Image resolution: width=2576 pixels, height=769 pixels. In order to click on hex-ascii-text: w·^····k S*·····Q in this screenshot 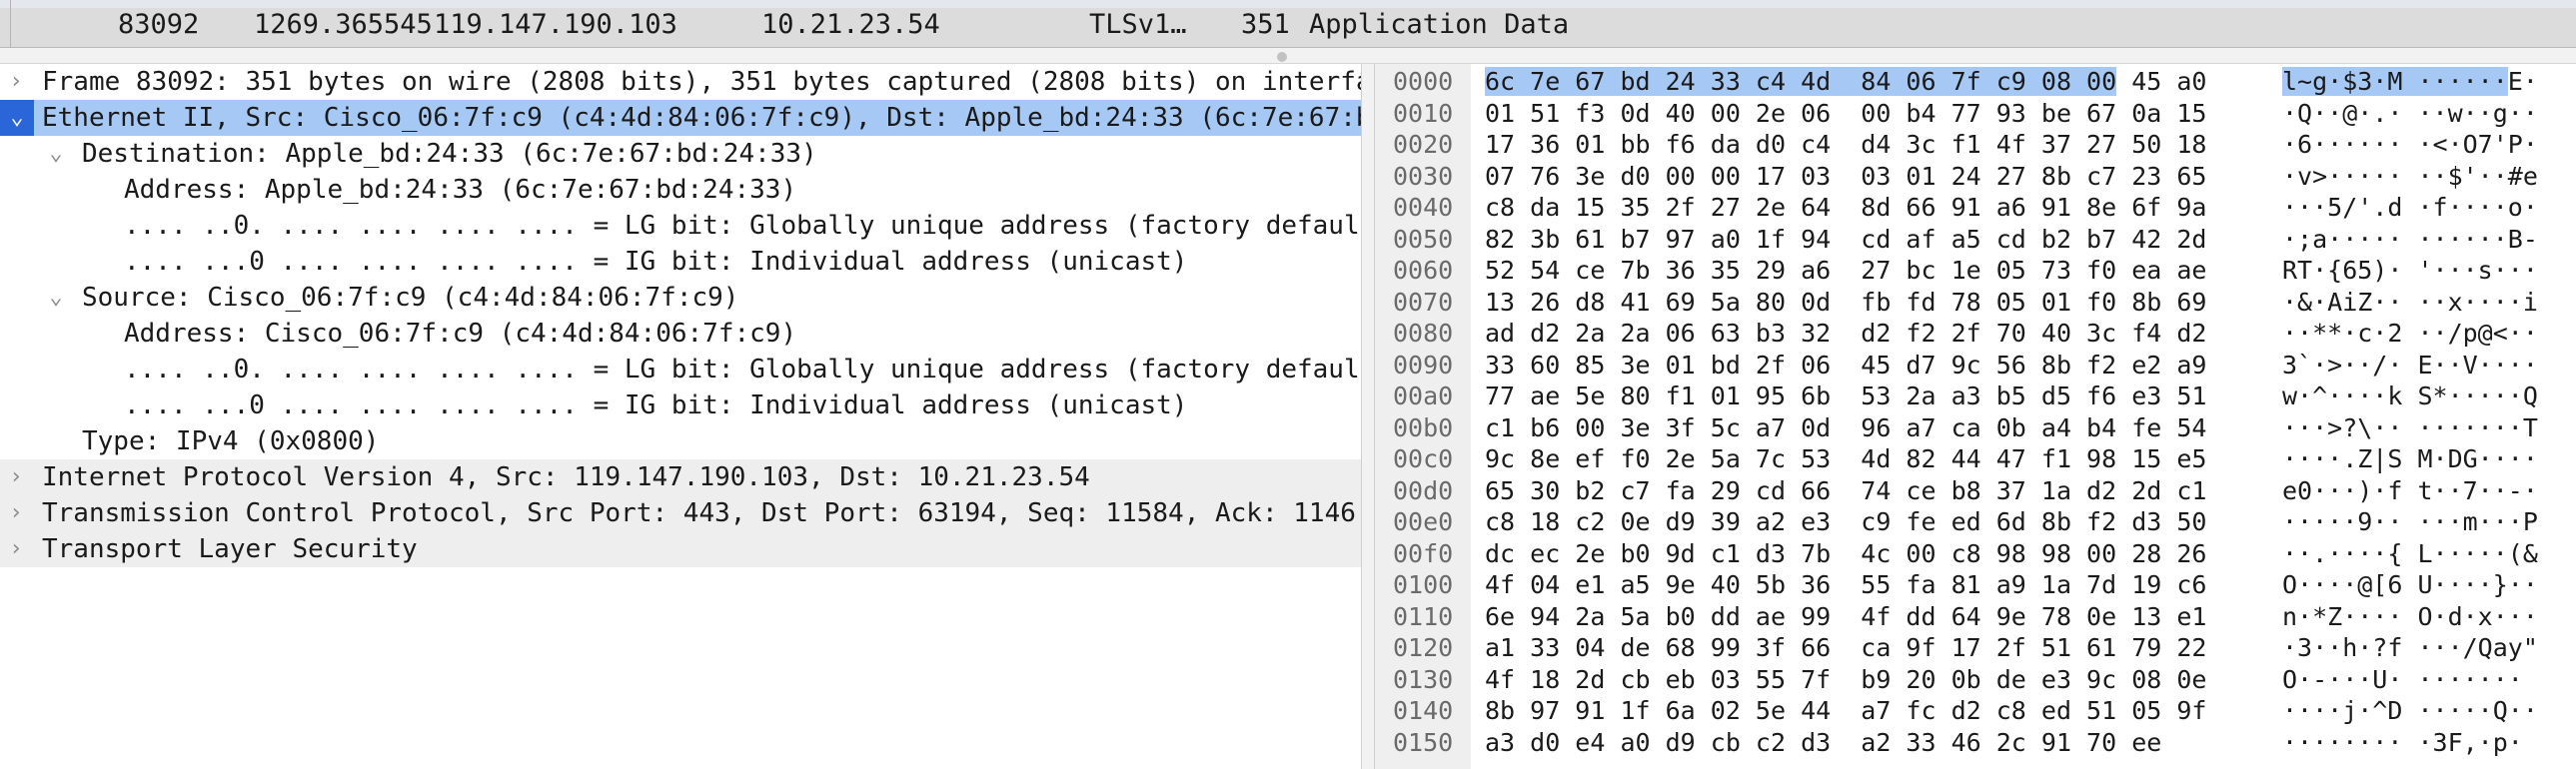, I will do `click(2410, 396)`.